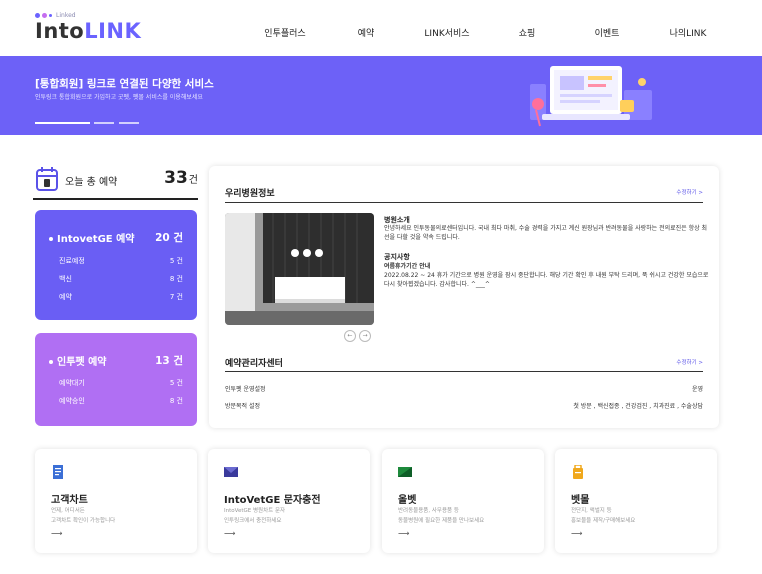  I want to click on card-description: IntoVetGE 병원차트 문자 인투링크에서 충전하세요, so click(255, 516).